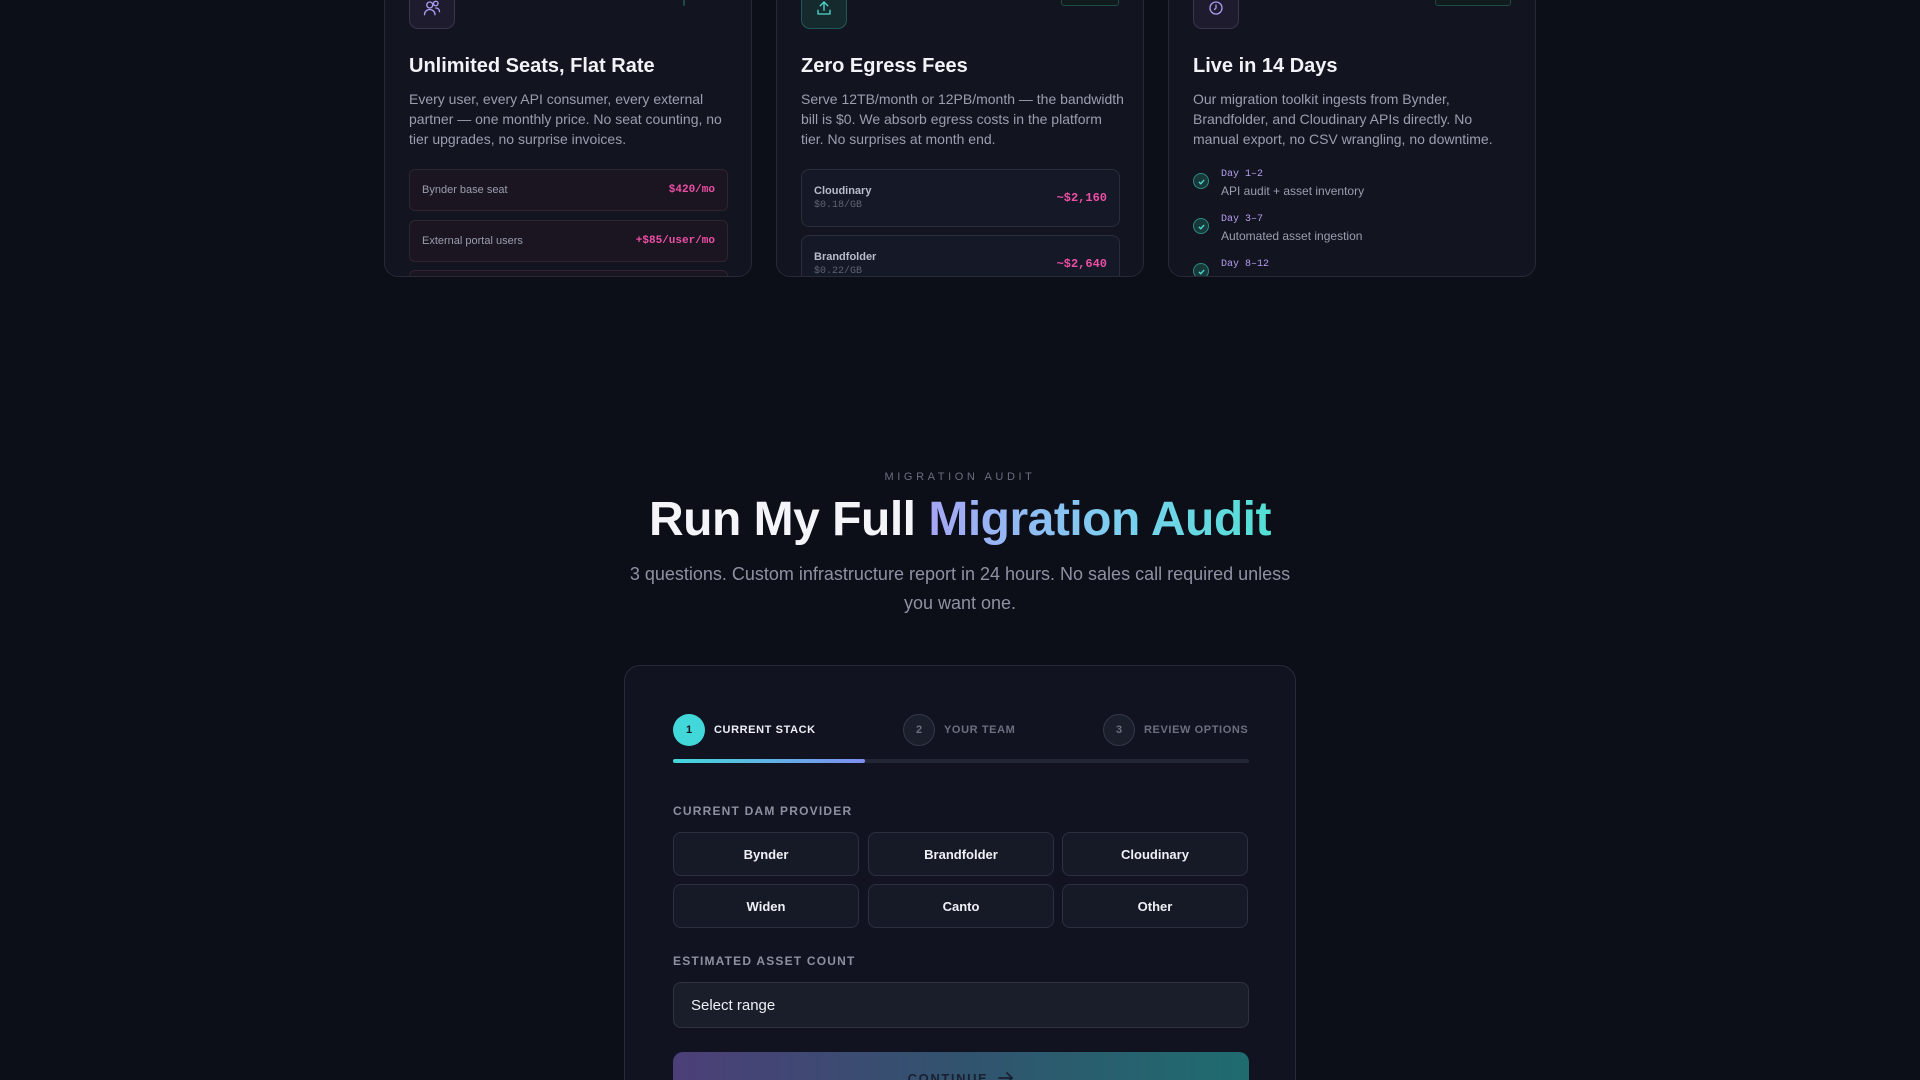 The image size is (1920, 1080). Describe the element at coordinates (838, 271) in the screenshot. I see `egress-rate: $0.22/GB` at that location.